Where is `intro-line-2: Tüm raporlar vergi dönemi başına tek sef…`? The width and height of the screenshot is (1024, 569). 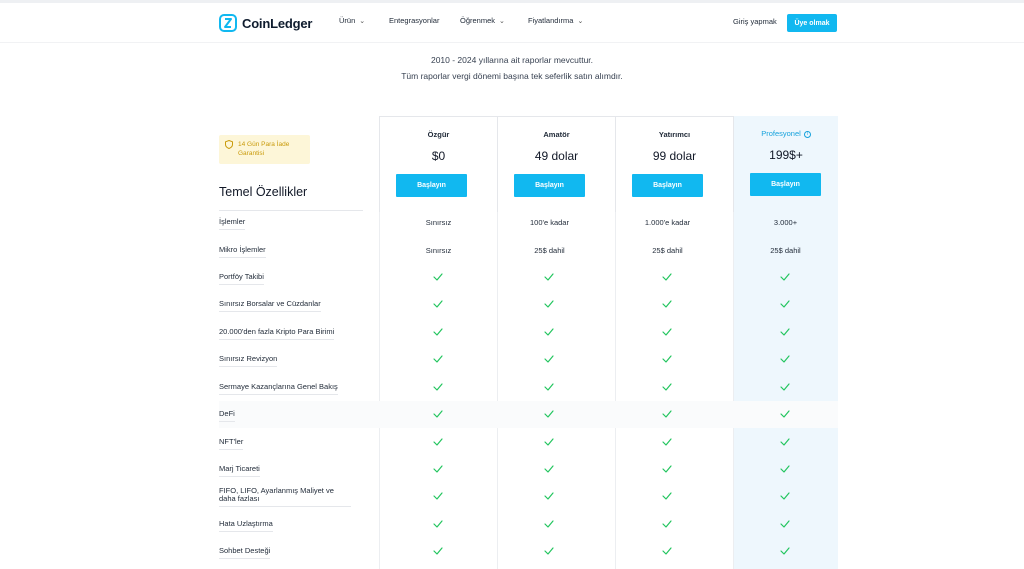
intro-line-2: Tüm raporlar vergi dönemi başına tek sef… is located at coordinates (512, 76).